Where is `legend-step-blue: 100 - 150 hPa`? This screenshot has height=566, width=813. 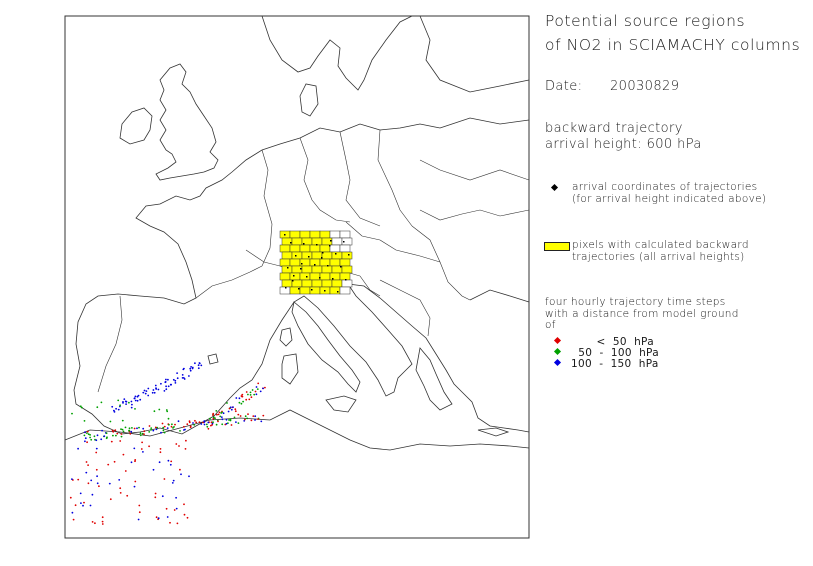
legend-step-blue: 100 - 150 hPa is located at coordinates (645, 364).